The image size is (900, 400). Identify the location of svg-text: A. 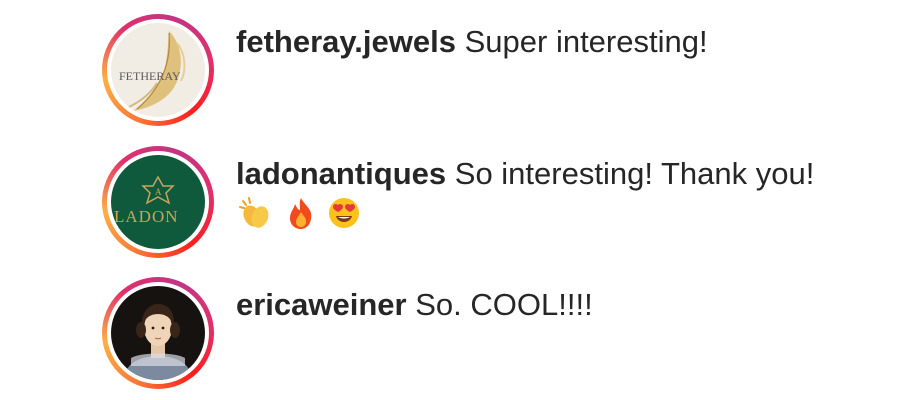
(158, 192).